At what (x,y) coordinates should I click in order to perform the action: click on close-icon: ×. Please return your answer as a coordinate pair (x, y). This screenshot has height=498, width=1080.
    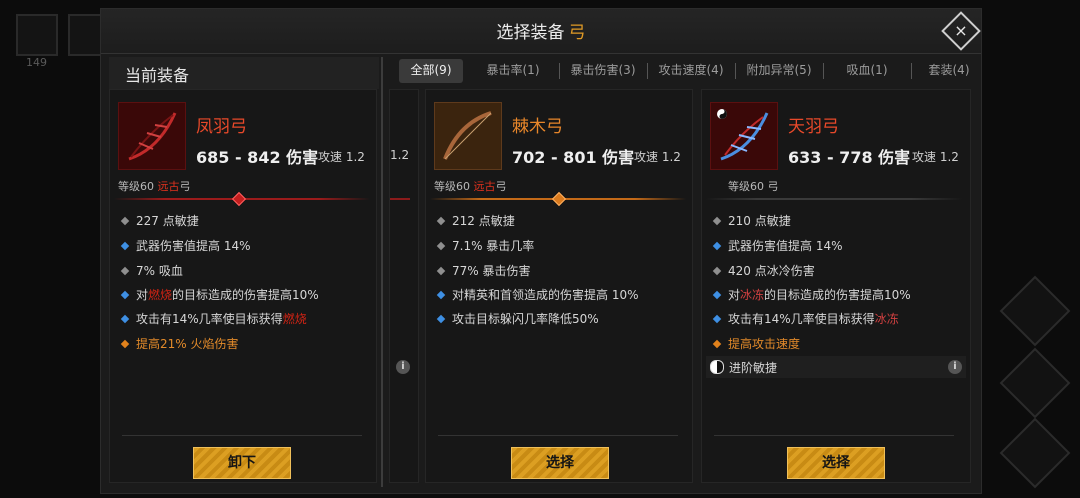
    Looking at the image, I should click on (961, 30).